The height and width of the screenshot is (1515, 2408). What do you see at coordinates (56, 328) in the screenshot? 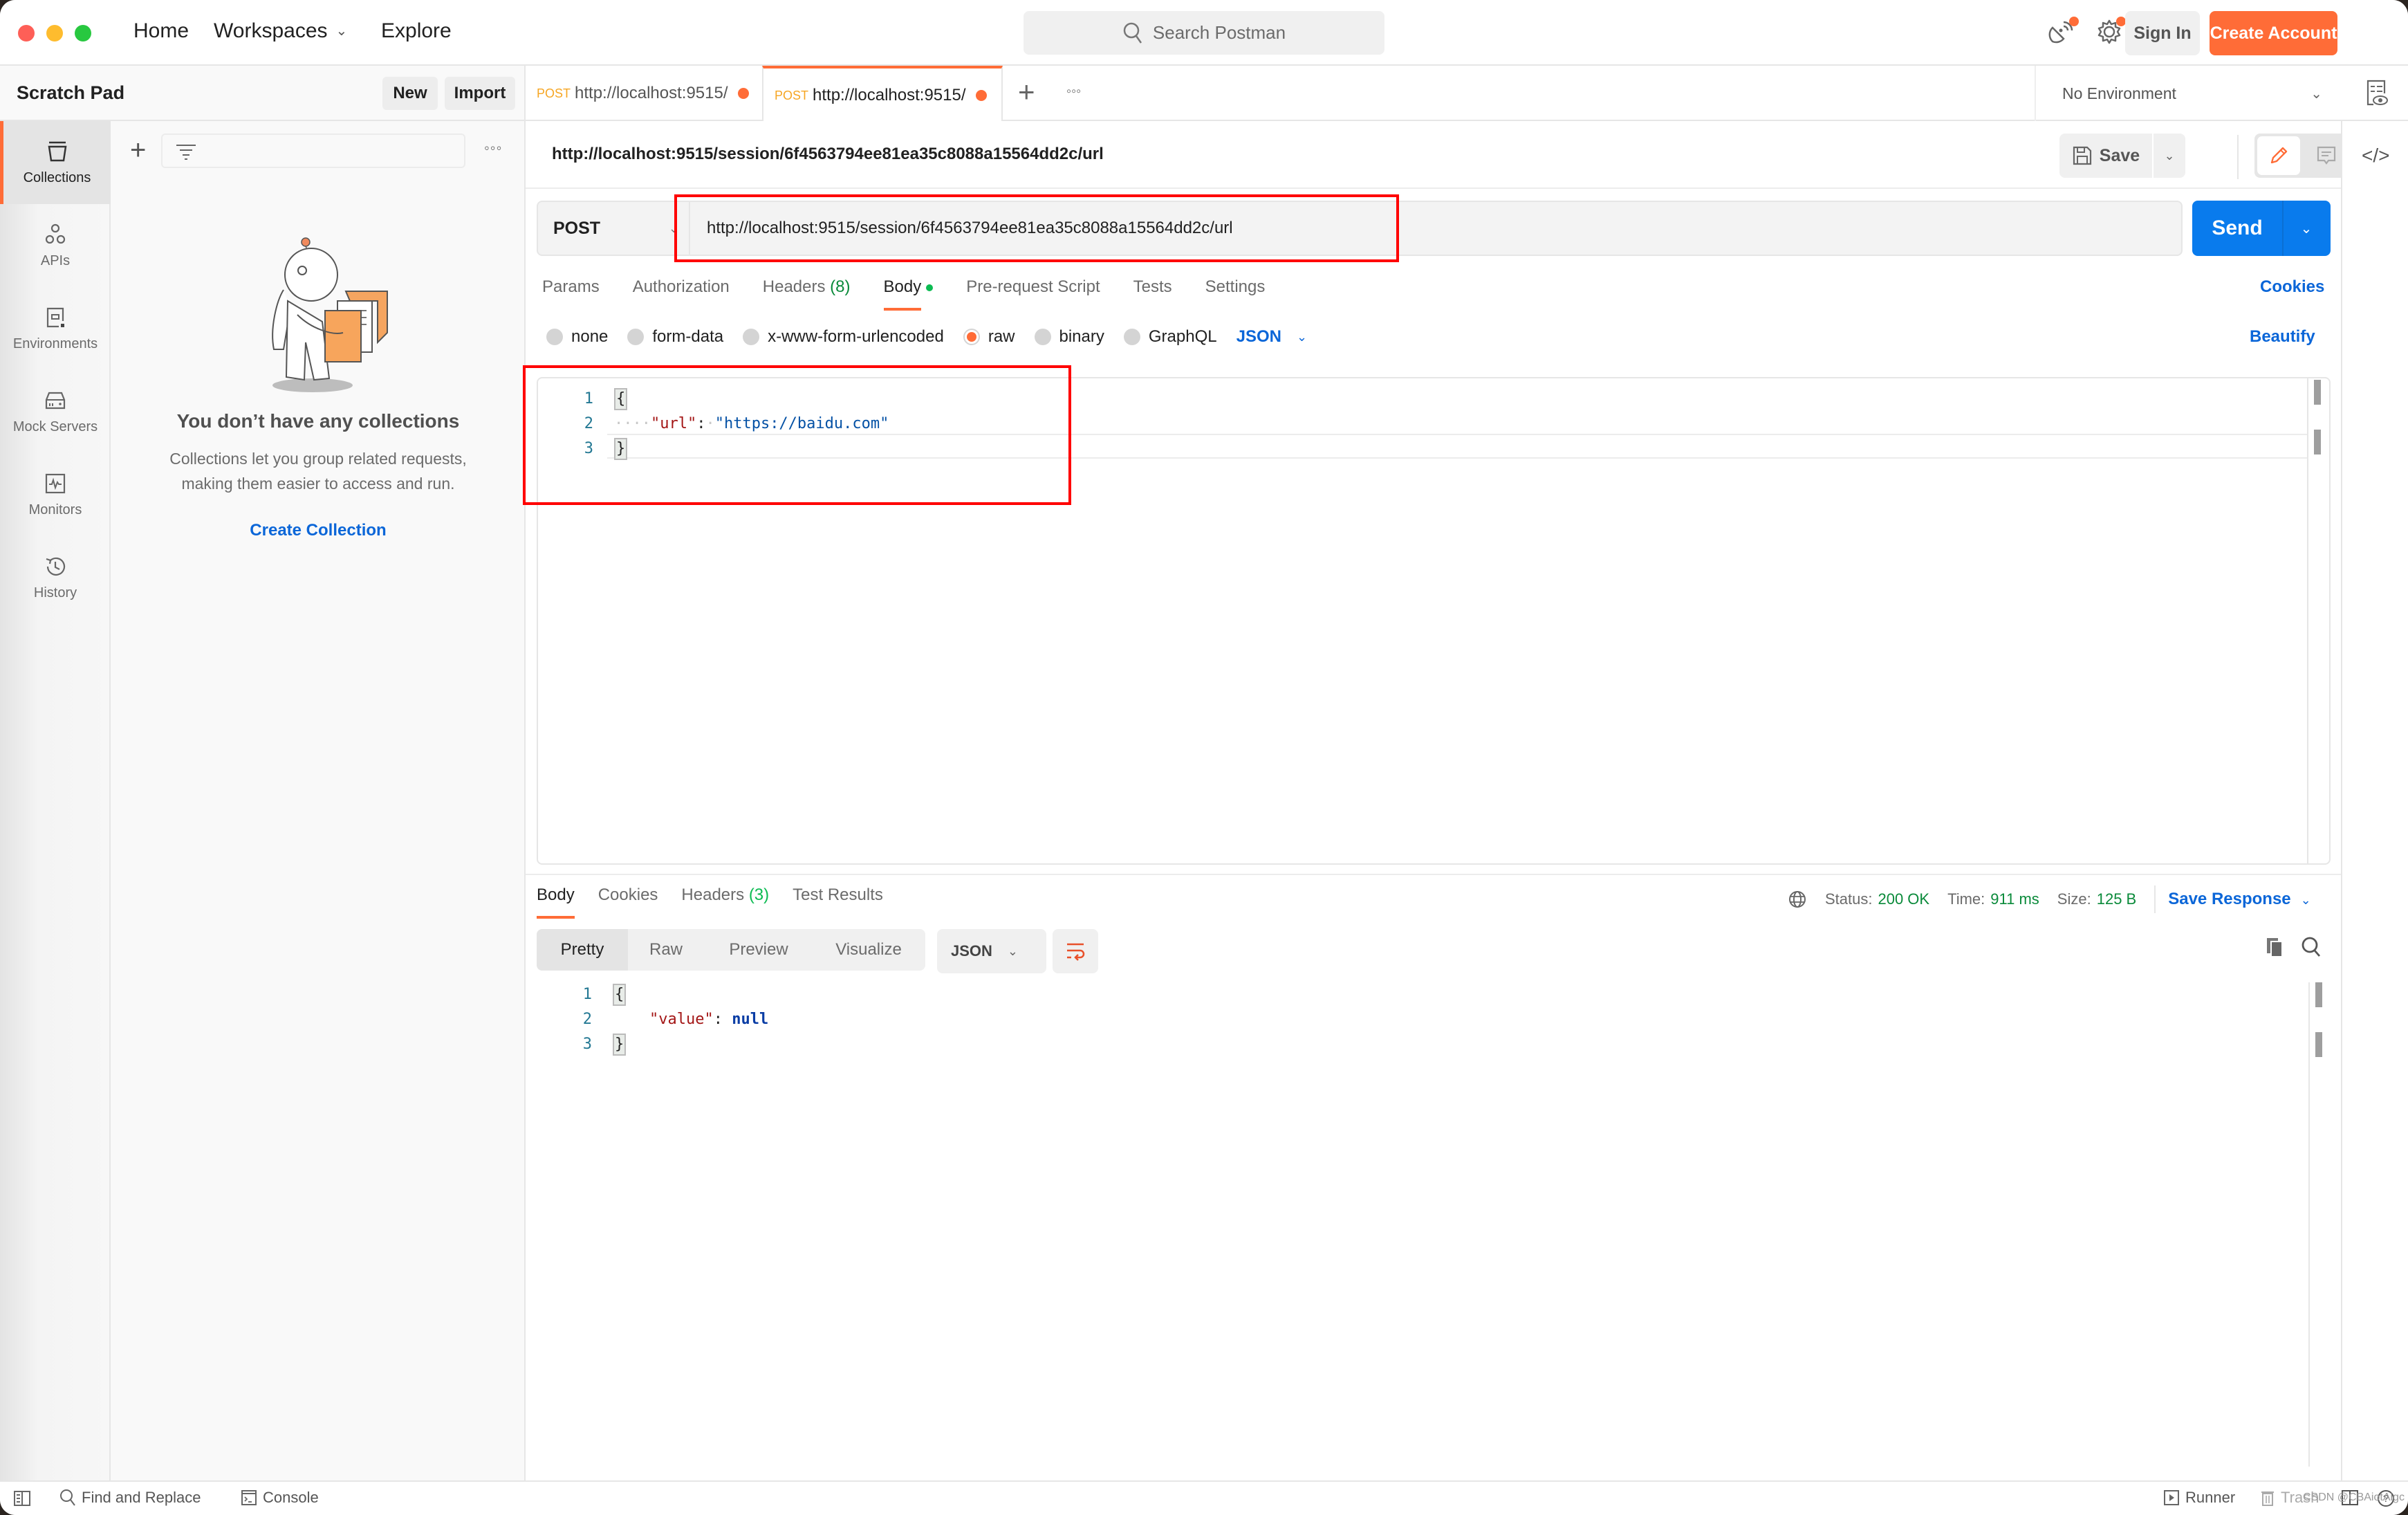
I see `sidebar-item-environments: Environments` at bounding box center [56, 328].